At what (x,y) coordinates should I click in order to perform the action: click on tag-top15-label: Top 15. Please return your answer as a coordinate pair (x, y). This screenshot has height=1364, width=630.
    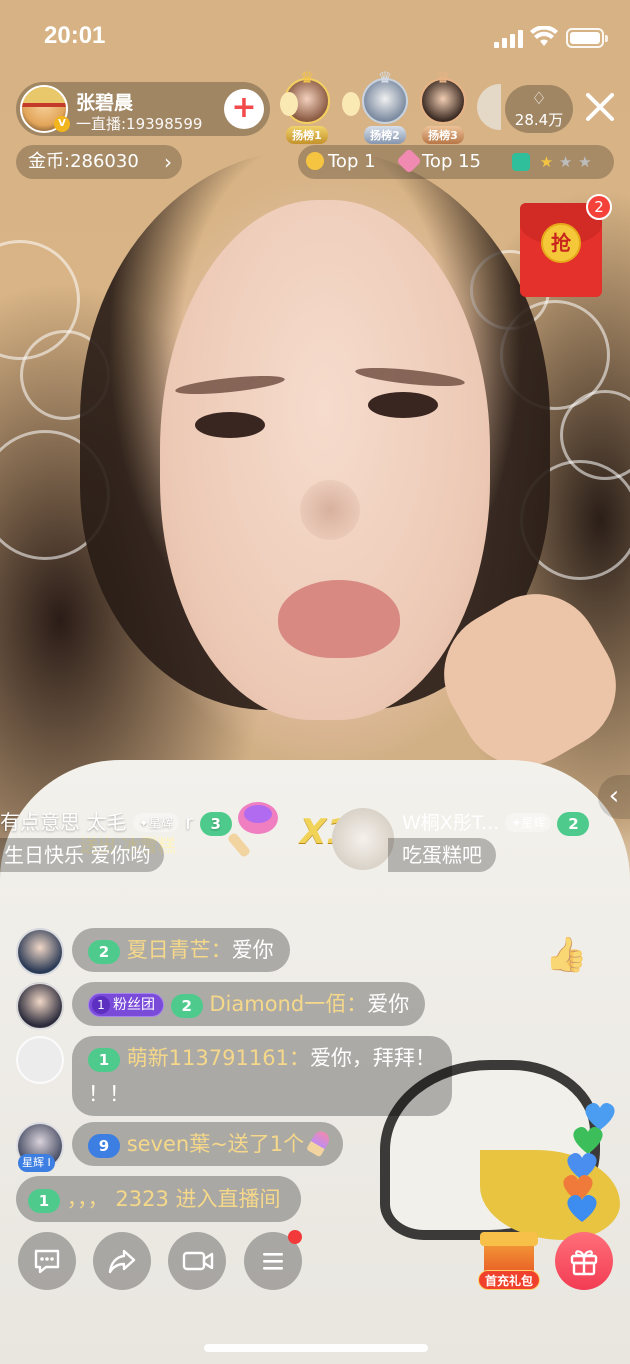
    Looking at the image, I should click on (452, 161).